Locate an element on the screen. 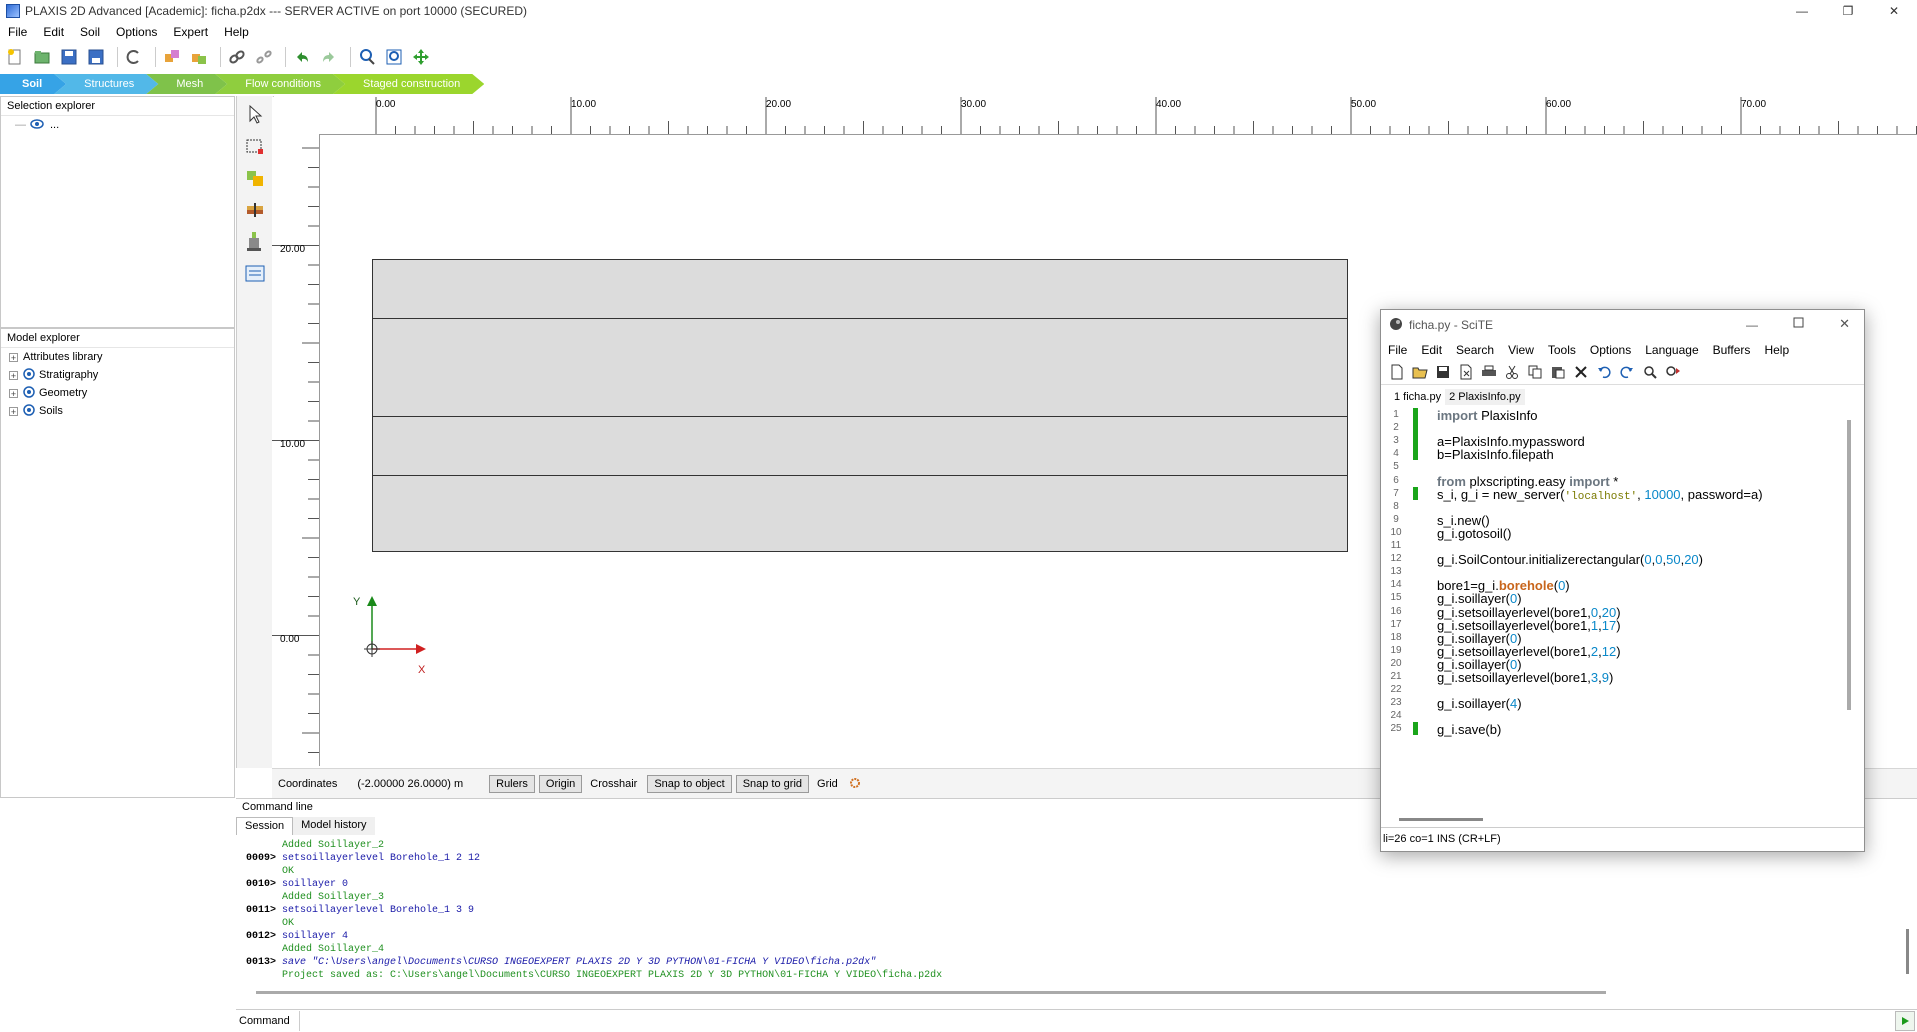  model-explorer-stratigraphy: + Stratigraphy is located at coordinates (117, 375).